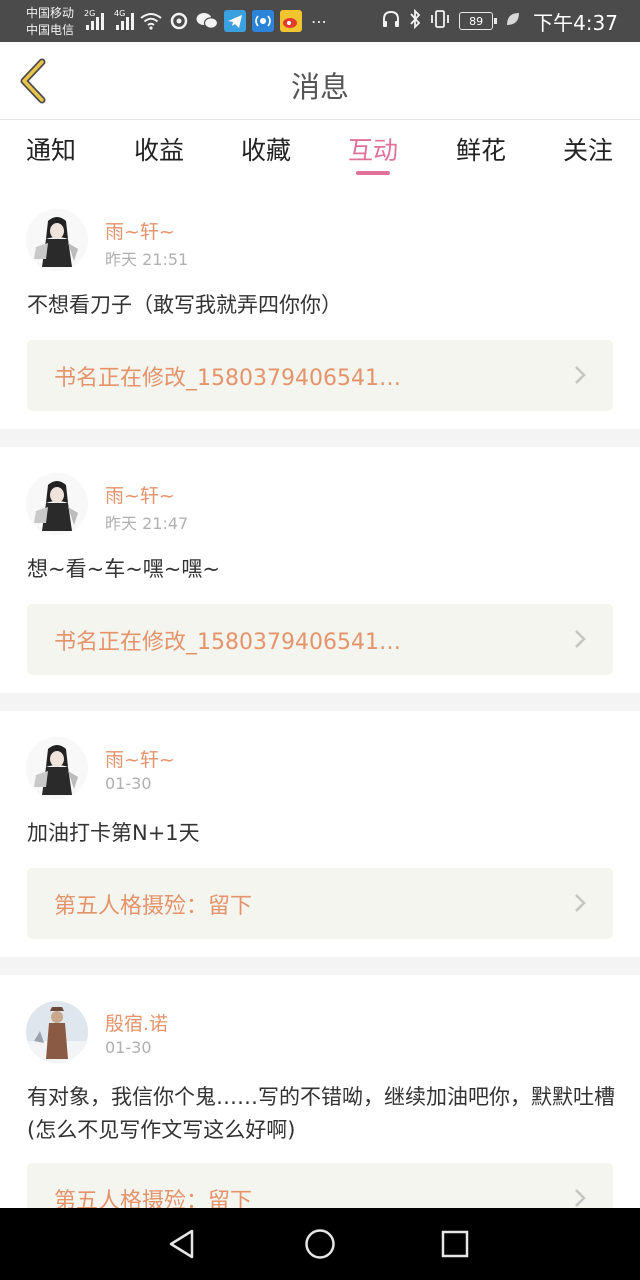 This screenshot has width=640, height=1280. What do you see at coordinates (575, 22) in the screenshot?
I see `clock: 下午4:37` at bounding box center [575, 22].